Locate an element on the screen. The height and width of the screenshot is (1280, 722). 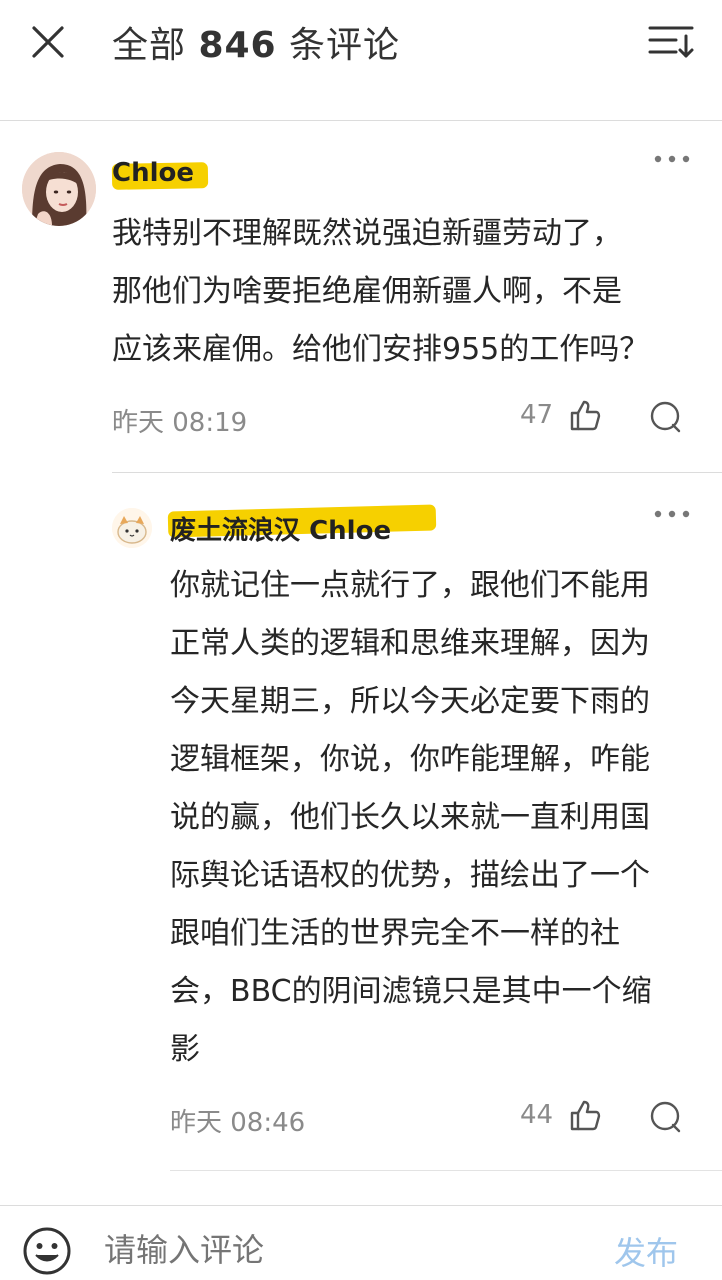
header-divider is located at coordinates (361, 120).